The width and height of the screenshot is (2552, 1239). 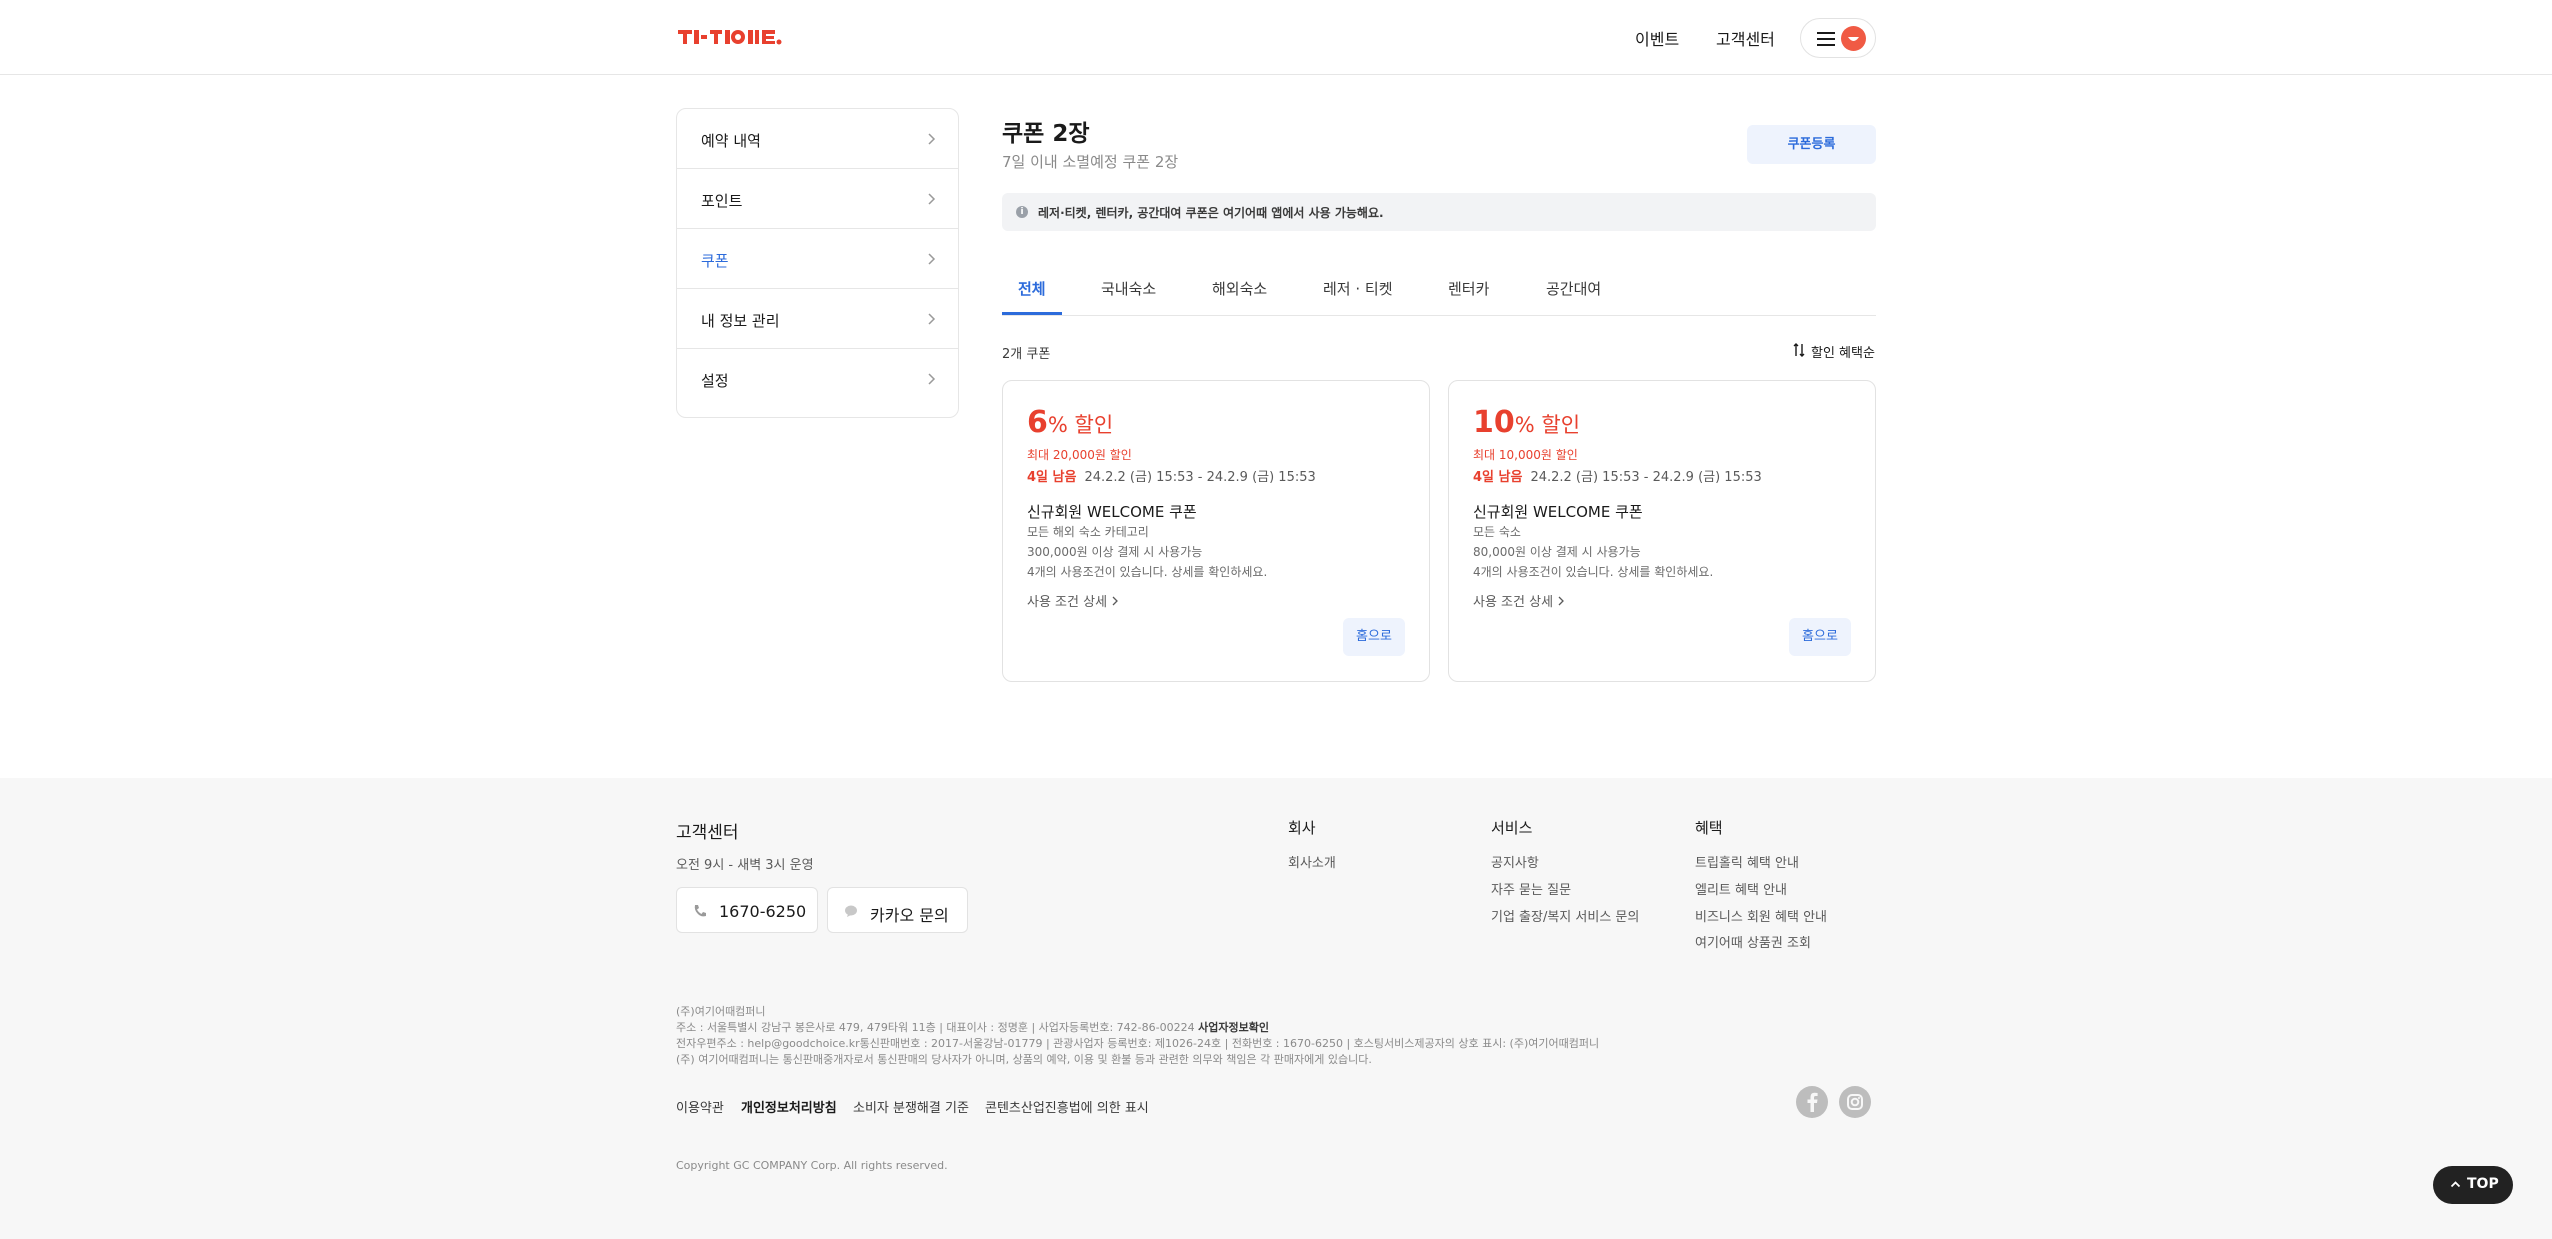 What do you see at coordinates (1565, 915) in the screenshot?
I see `footer-link-business-inquiry: 기업 출장/복지 서비스 문의` at bounding box center [1565, 915].